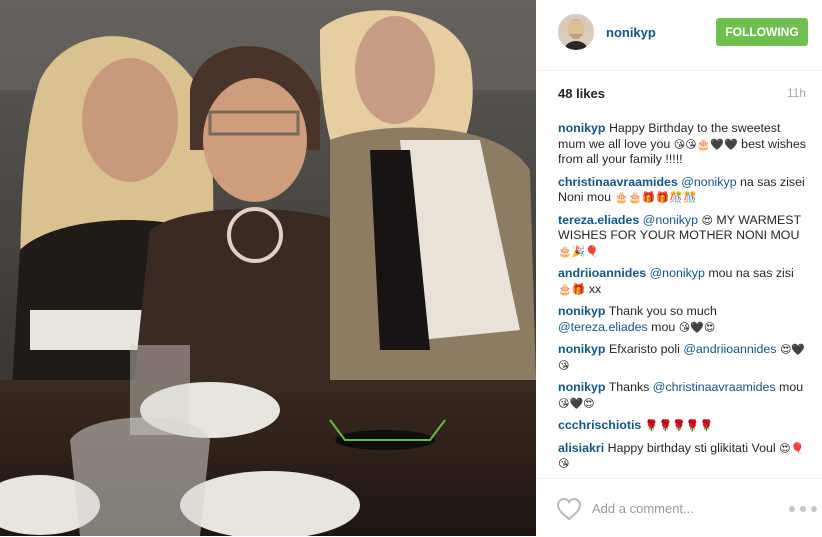 The height and width of the screenshot is (537, 822). Describe the element at coordinates (796, 93) in the screenshot. I see `post-time: 11h` at that location.